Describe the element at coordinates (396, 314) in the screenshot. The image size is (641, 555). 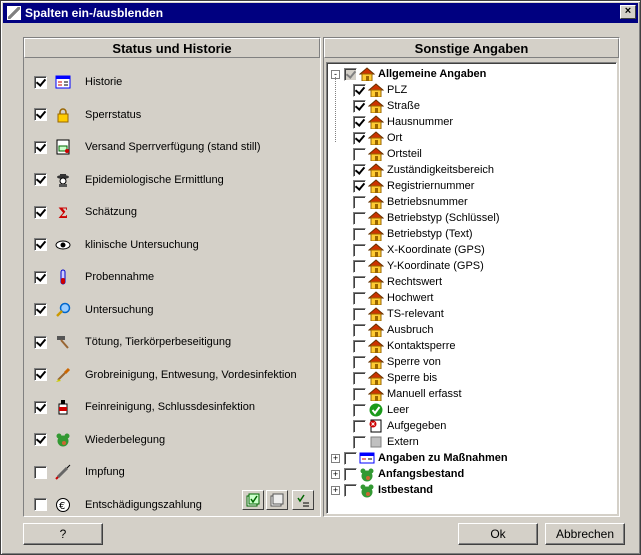
I see `tree-item-row: TS-relevant` at that location.